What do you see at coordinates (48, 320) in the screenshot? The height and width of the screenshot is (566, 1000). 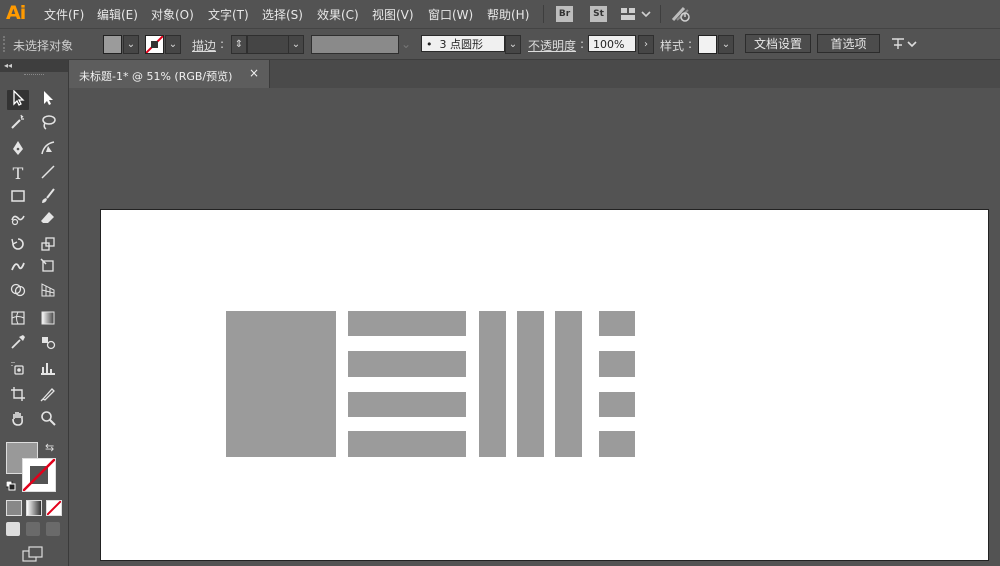 I see `gradient-tool-icon` at bounding box center [48, 320].